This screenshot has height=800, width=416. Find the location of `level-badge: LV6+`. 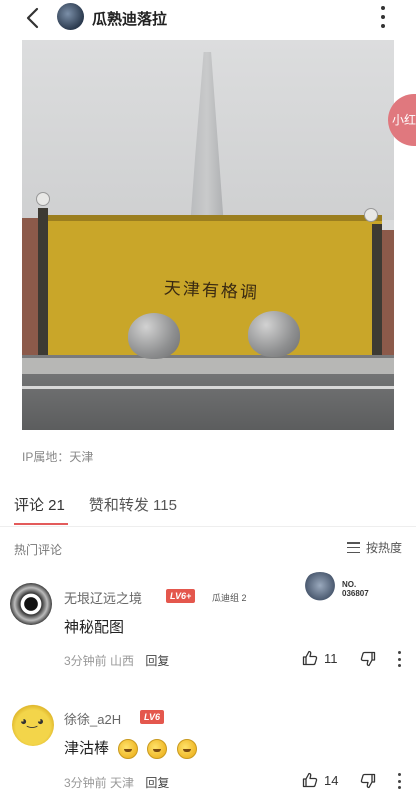

level-badge: LV6+ is located at coordinates (181, 596).